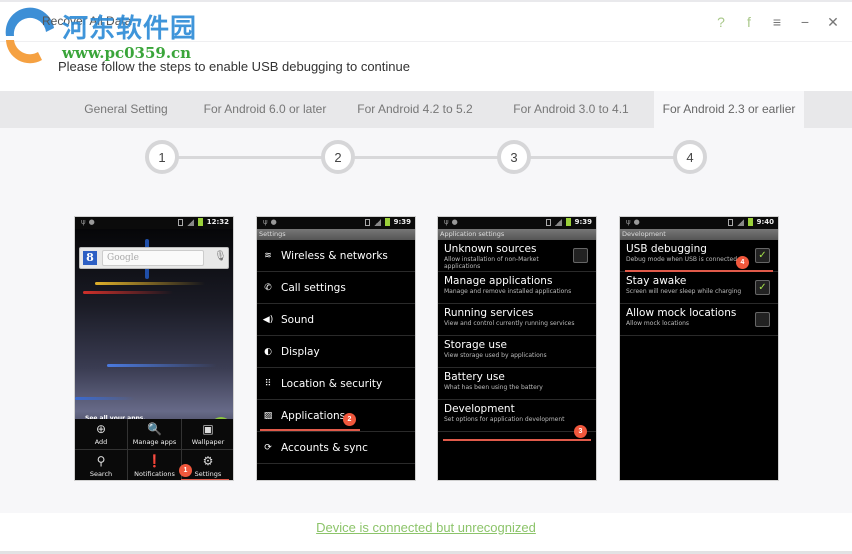 The image size is (852, 554). What do you see at coordinates (699, 320) in the screenshot?
I see `setting-allow-mock-locations: Allow mock locations Allow mock locations` at bounding box center [699, 320].